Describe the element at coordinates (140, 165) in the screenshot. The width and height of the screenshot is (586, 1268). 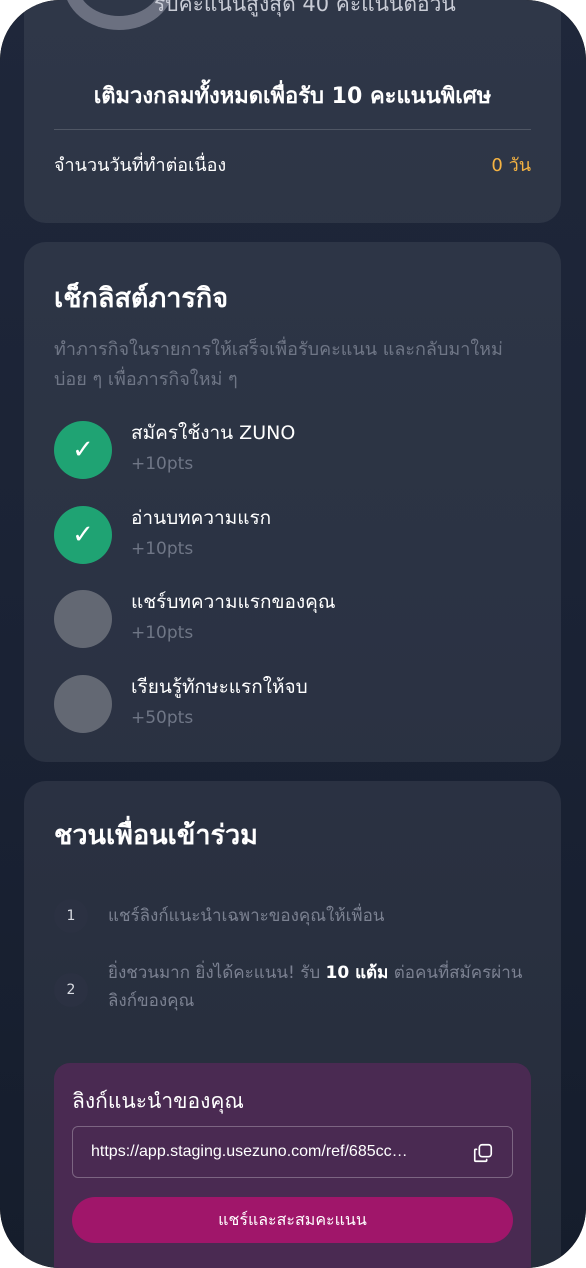
I see `streak-label: จำนวนวันที่ทำต่อเนื่อง` at that location.